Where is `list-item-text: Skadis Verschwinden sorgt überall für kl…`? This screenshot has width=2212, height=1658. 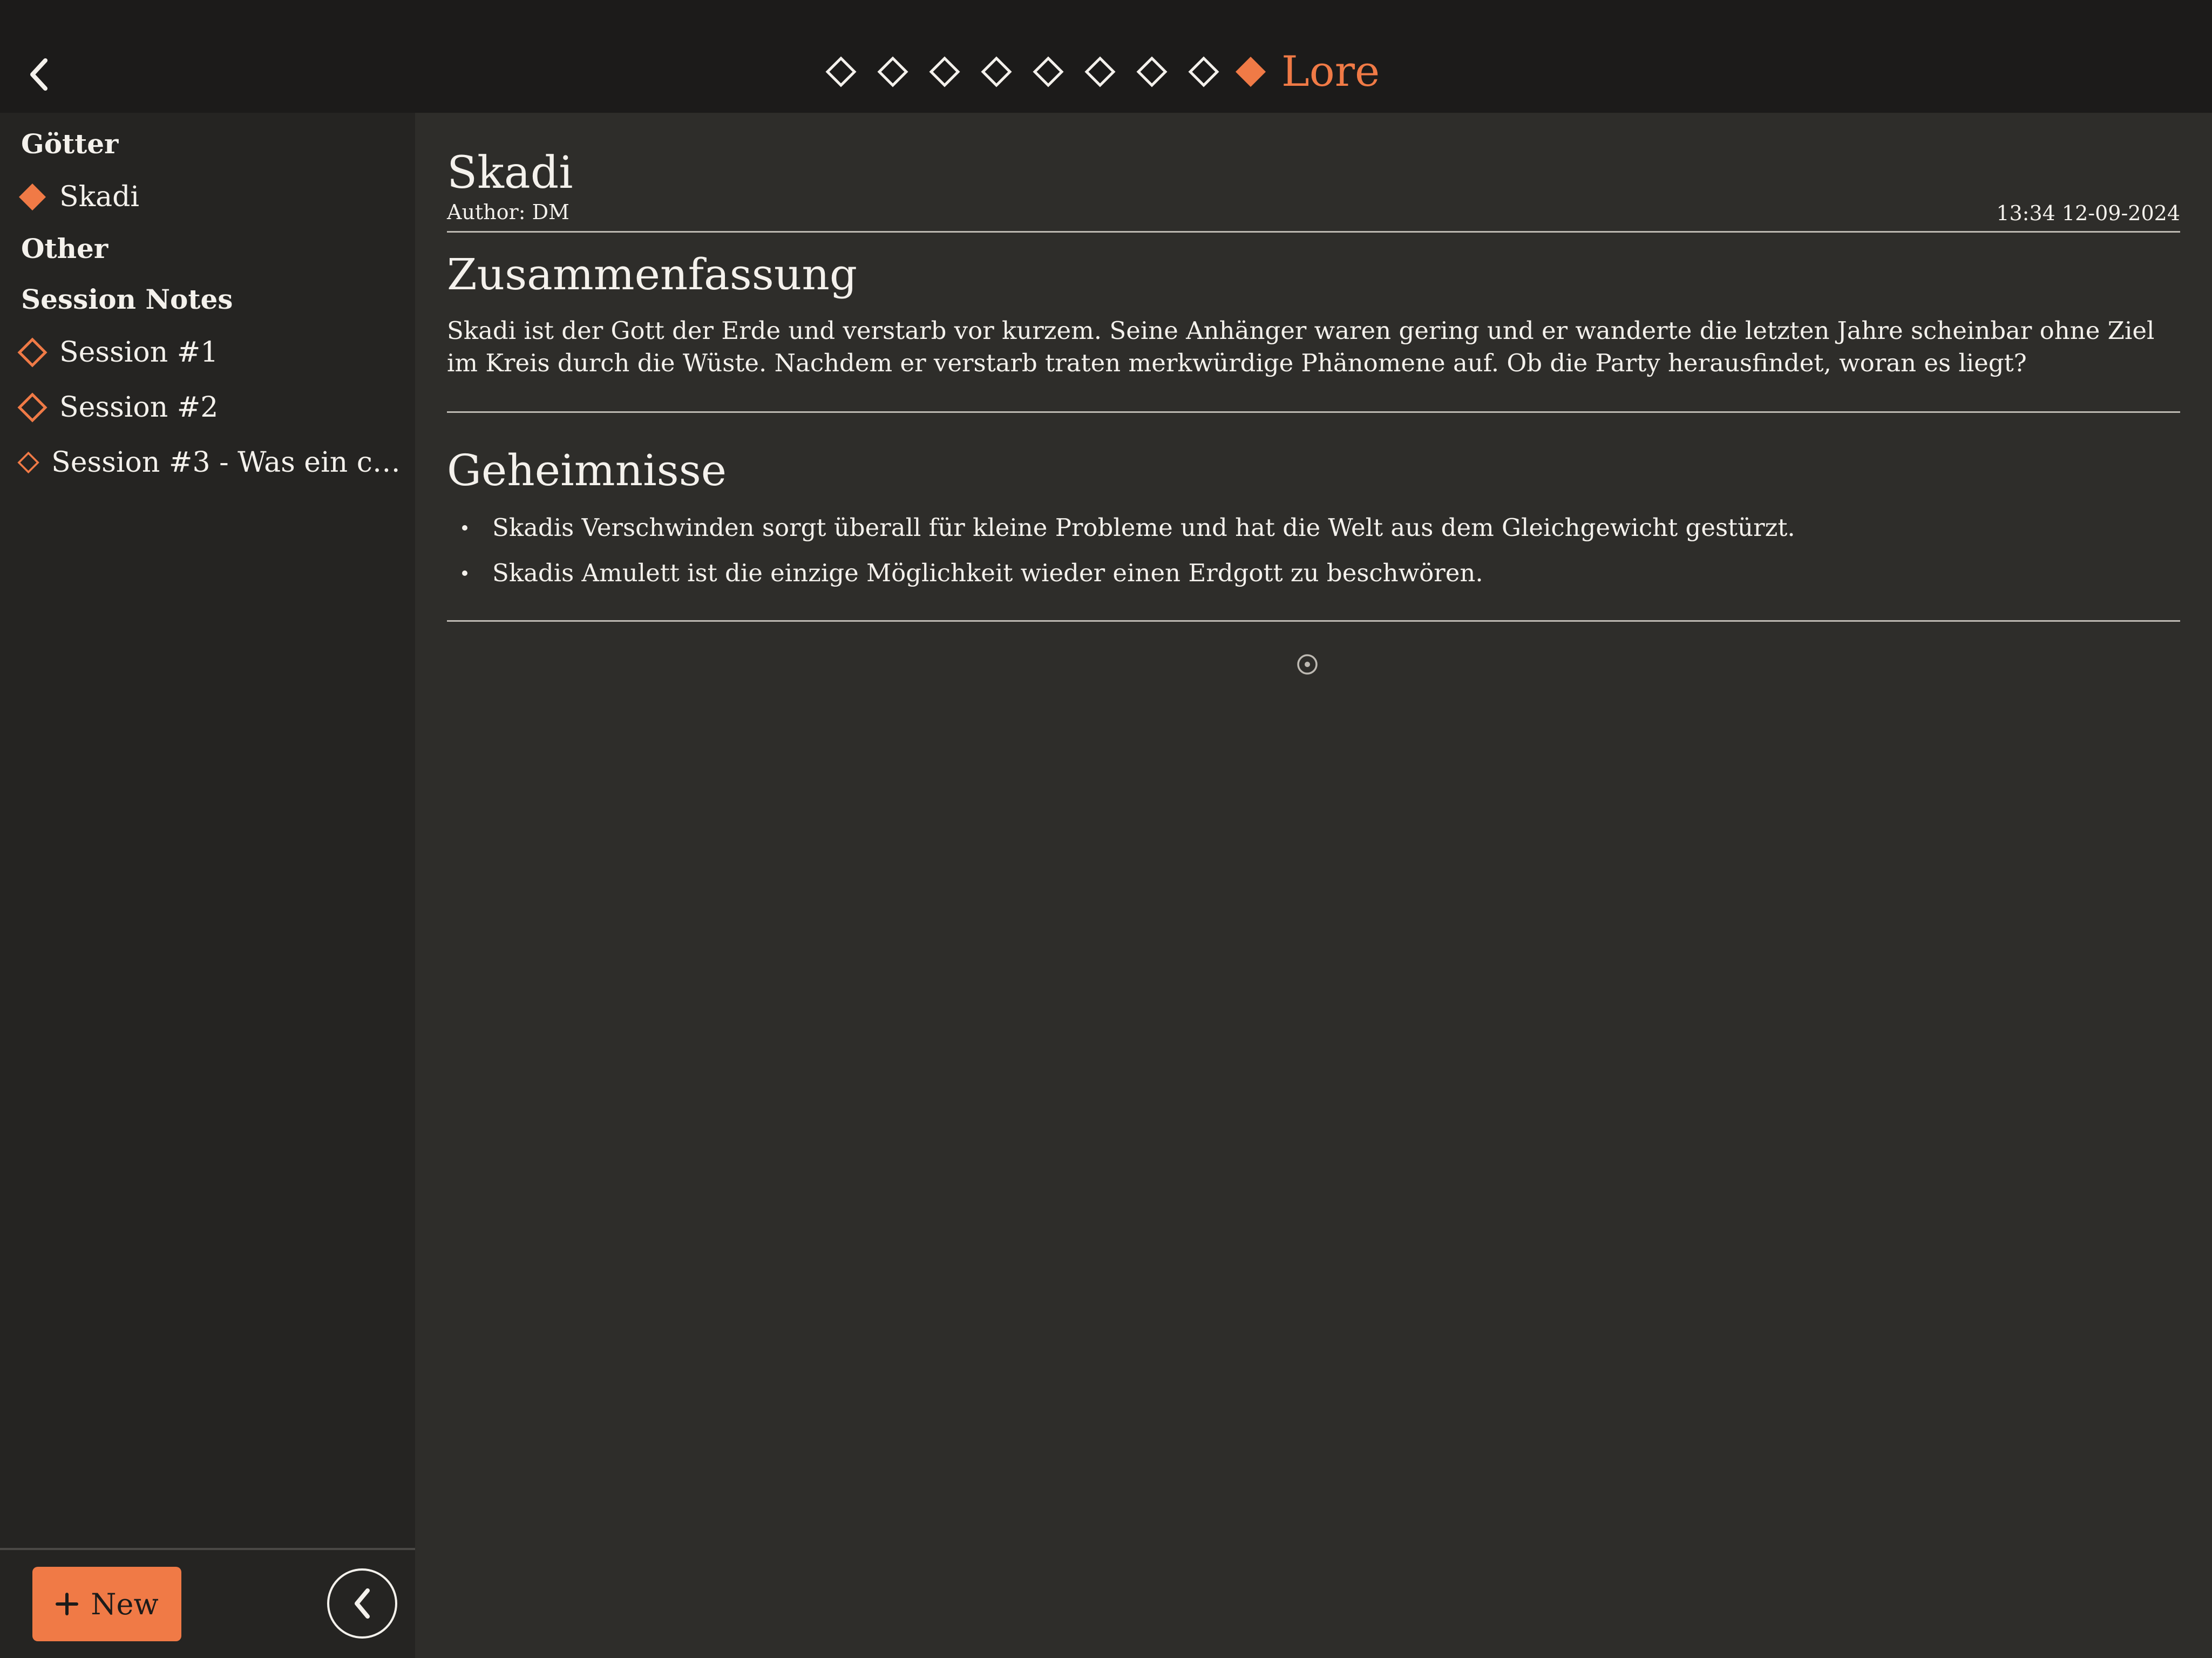 list-item-text: Skadis Verschwinden sorgt überall für kl… is located at coordinates (1143, 527).